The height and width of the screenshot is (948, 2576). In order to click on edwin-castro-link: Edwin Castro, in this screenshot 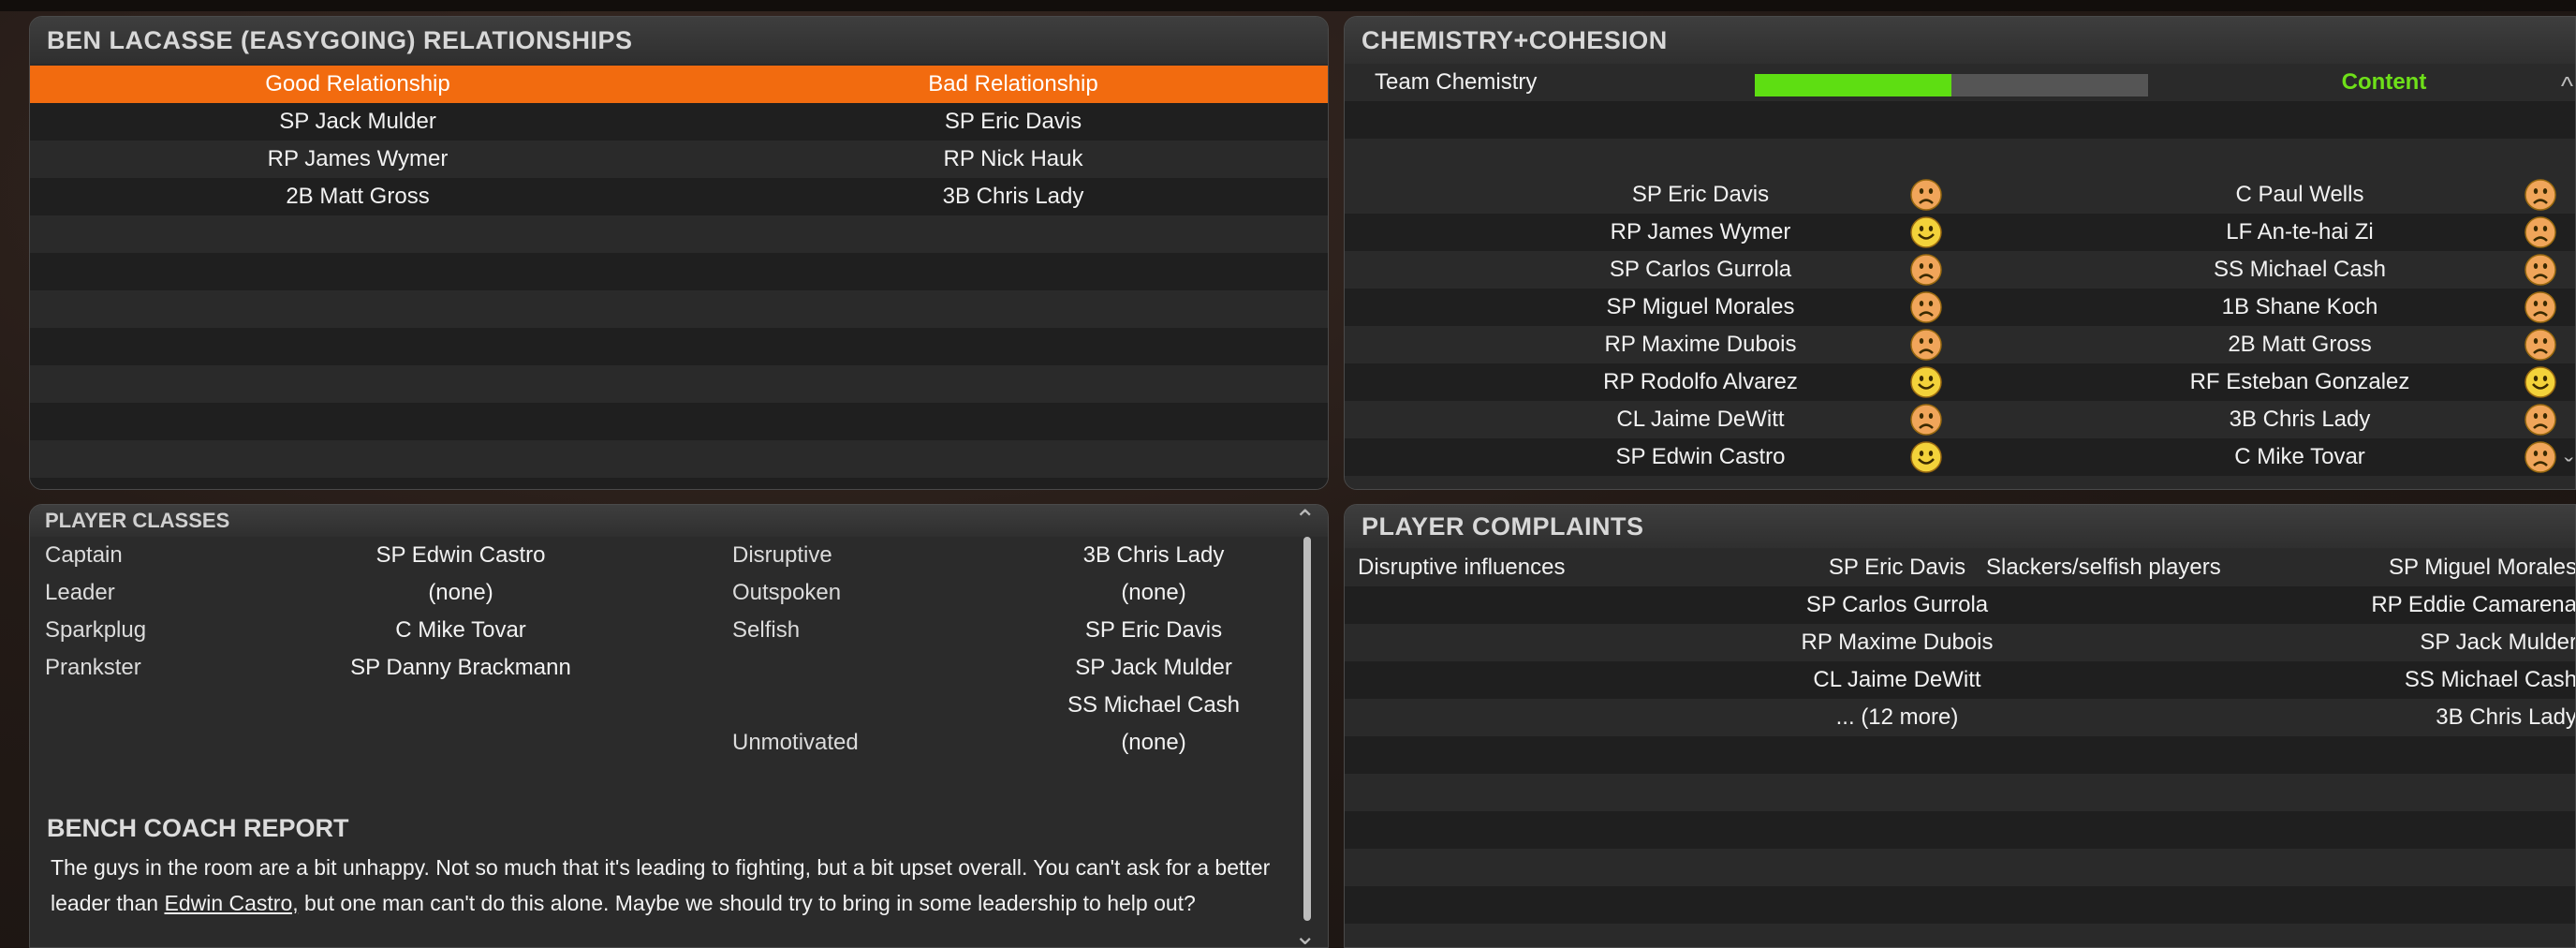, I will do `click(231, 903)`.